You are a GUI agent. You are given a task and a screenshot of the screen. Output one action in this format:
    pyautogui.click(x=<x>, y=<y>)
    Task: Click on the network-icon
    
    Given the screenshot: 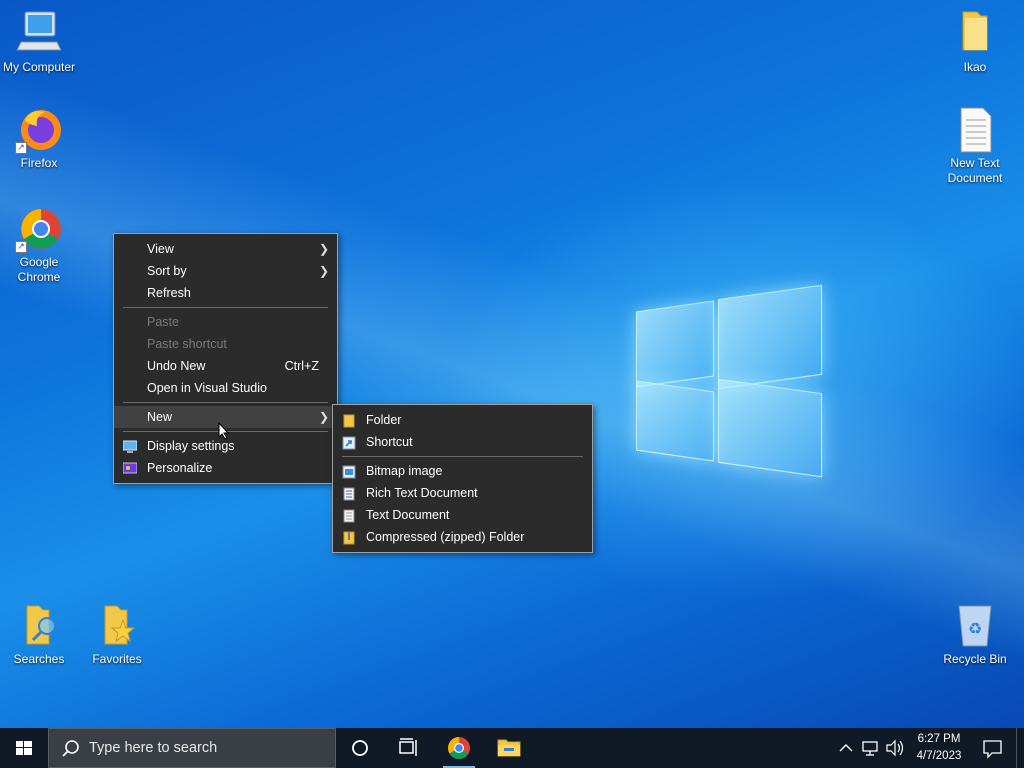 What is the action you would take?
    pyautogui.click(x=870, y=748)
    